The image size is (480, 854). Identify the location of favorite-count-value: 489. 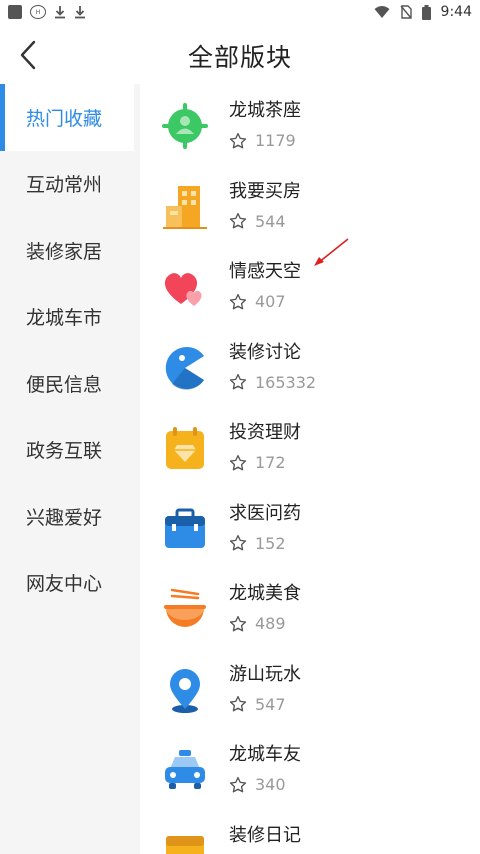
(270, 623).